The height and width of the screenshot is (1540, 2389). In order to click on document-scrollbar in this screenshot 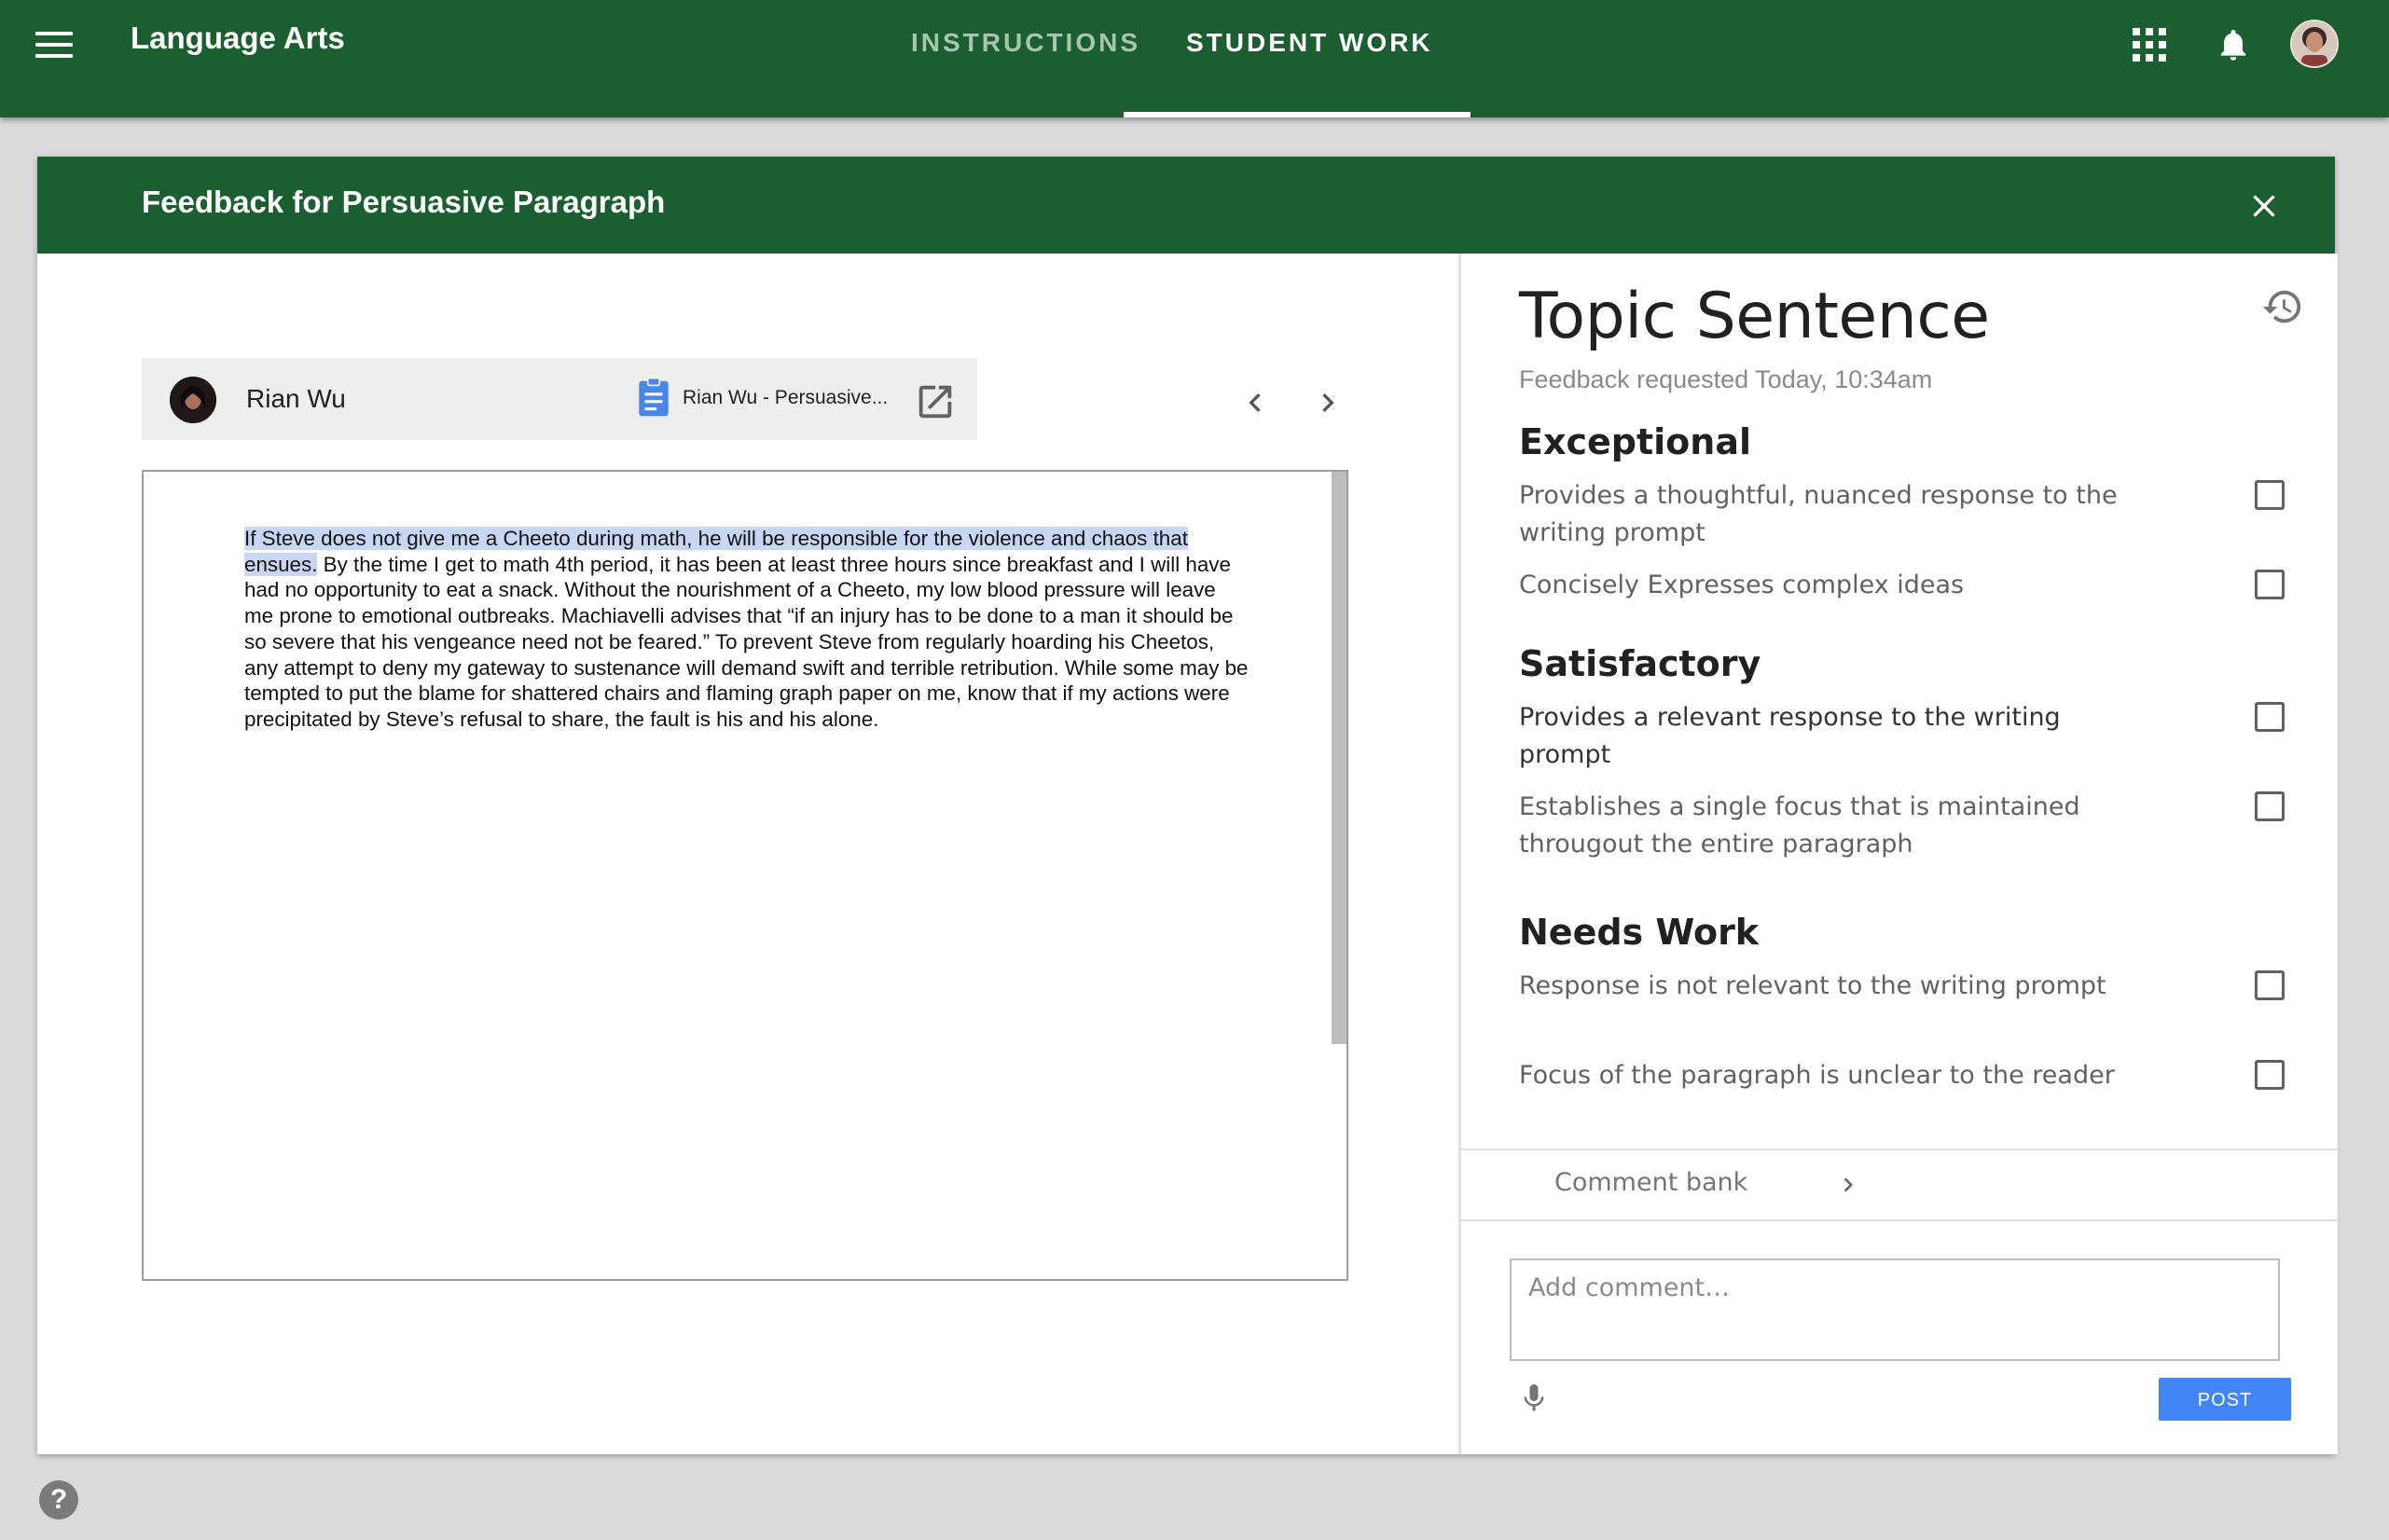, I will do `click(1339, 758)`.